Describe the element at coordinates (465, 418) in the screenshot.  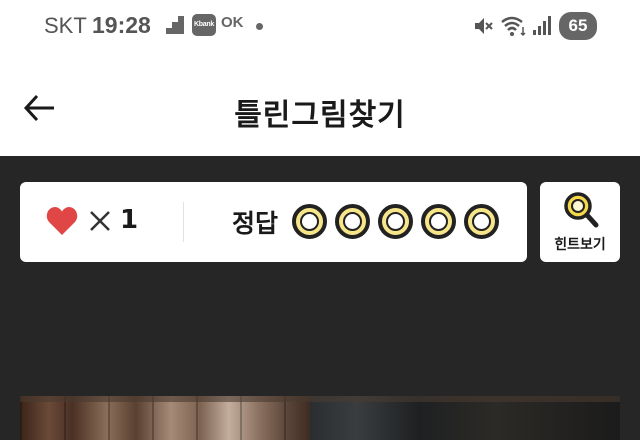
I see `puzzle-image-right-panel` at that location.